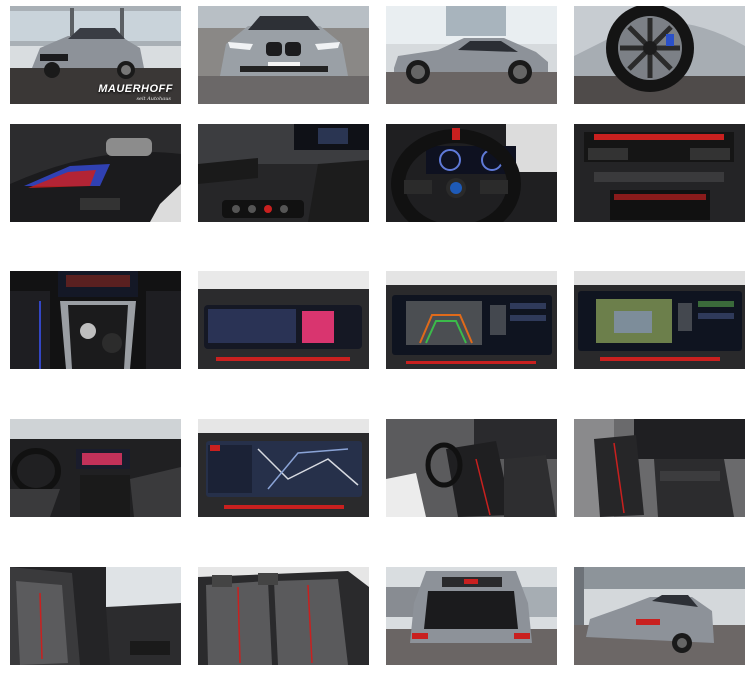 This screenshot has width=753, height=695. I want to click on front-seats-door-open-image, so click(471, 468).